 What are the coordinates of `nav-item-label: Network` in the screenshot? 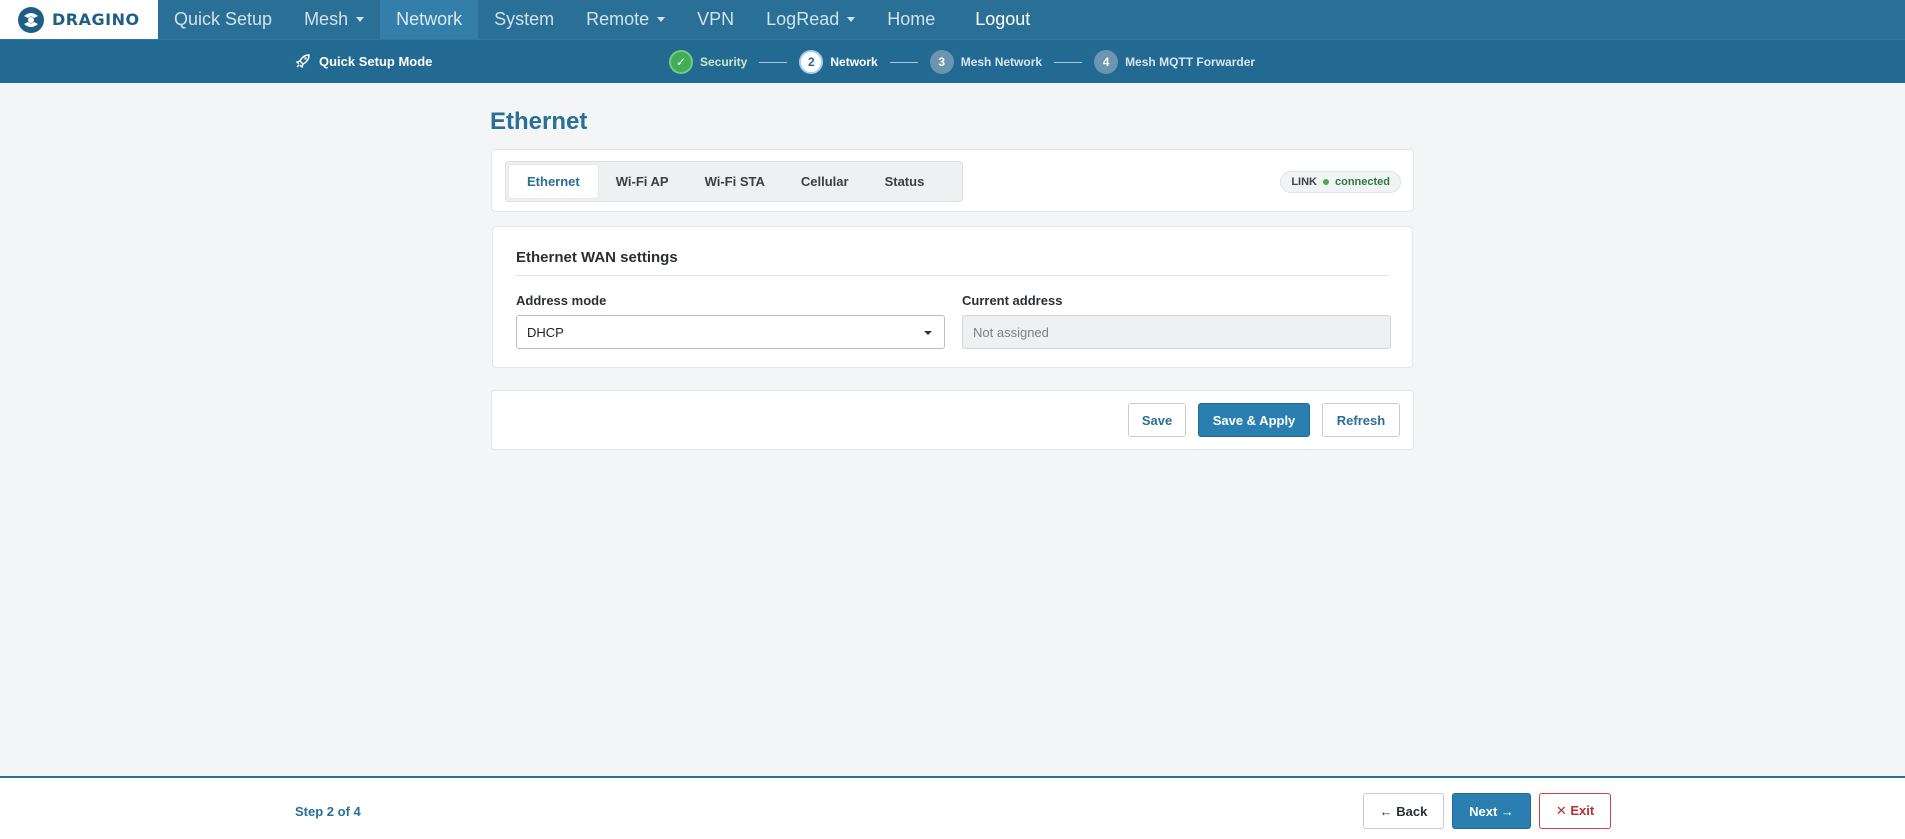 It's located at (429, 19).